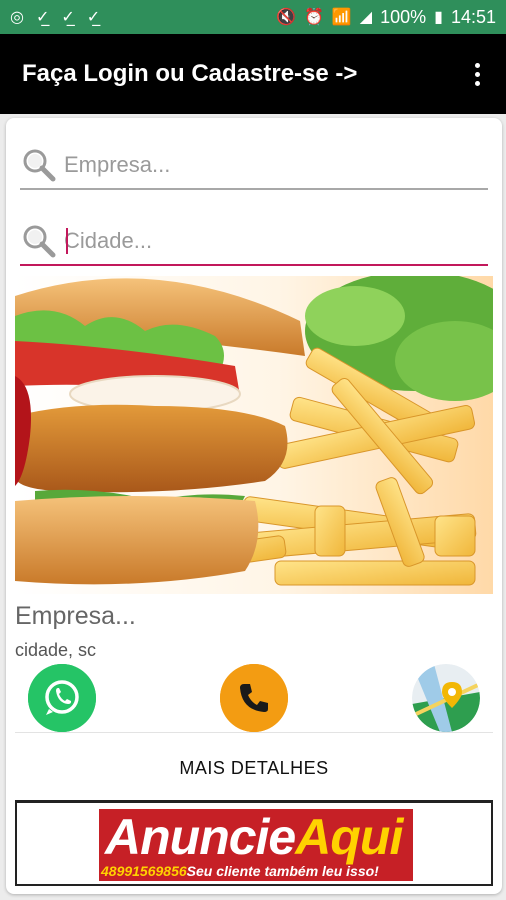  What do you see at coordinates (341, 16) in the screenshot?
I see `wifi-icon: 📶` at bounding box center [341, 16].